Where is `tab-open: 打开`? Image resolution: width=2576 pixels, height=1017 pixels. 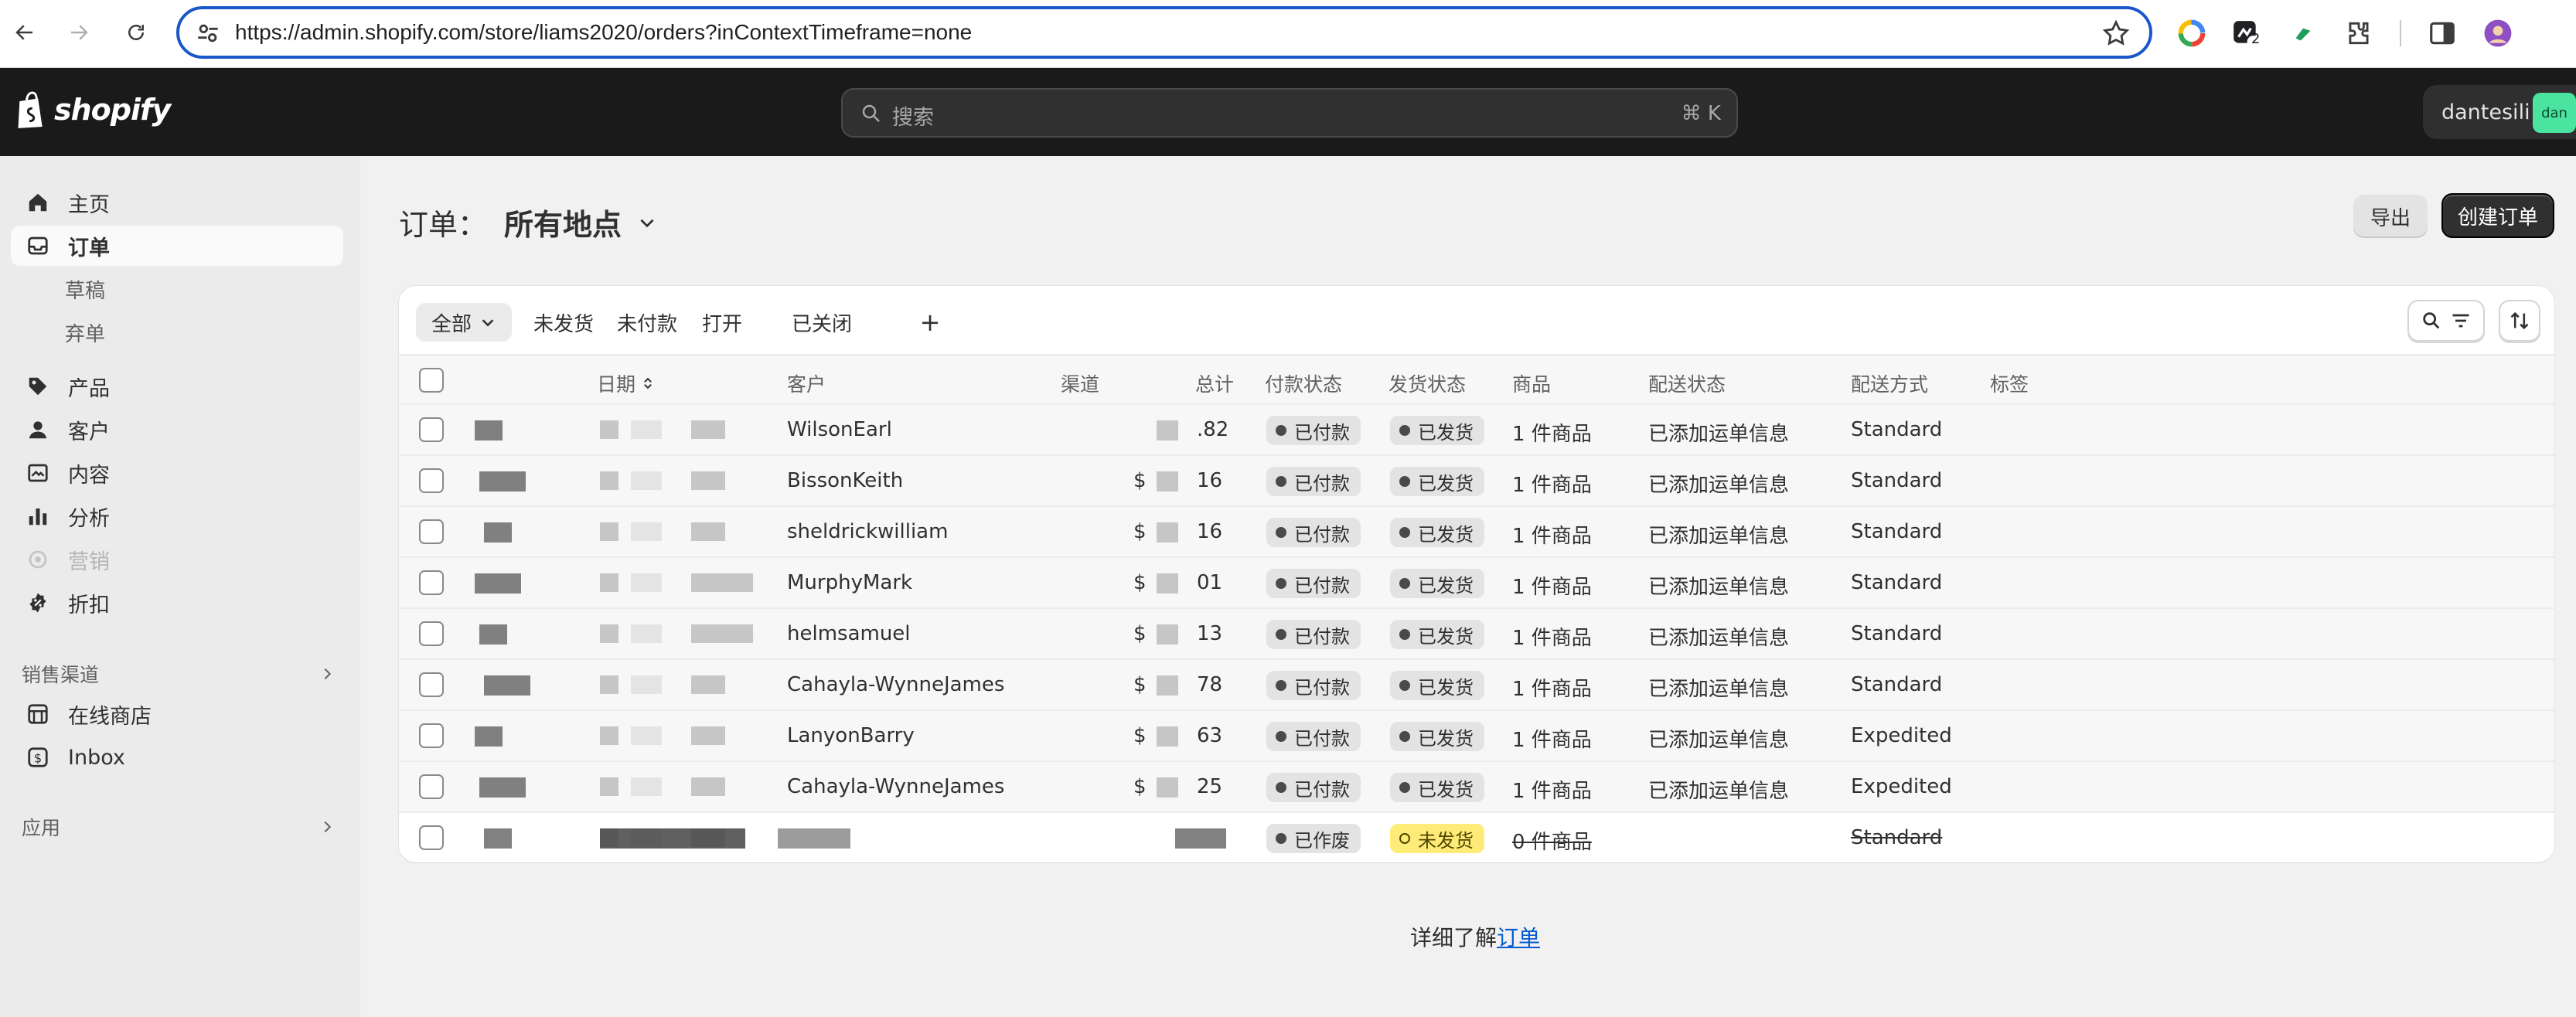
tab-open: 打开 is located at coordinates (722, 322).